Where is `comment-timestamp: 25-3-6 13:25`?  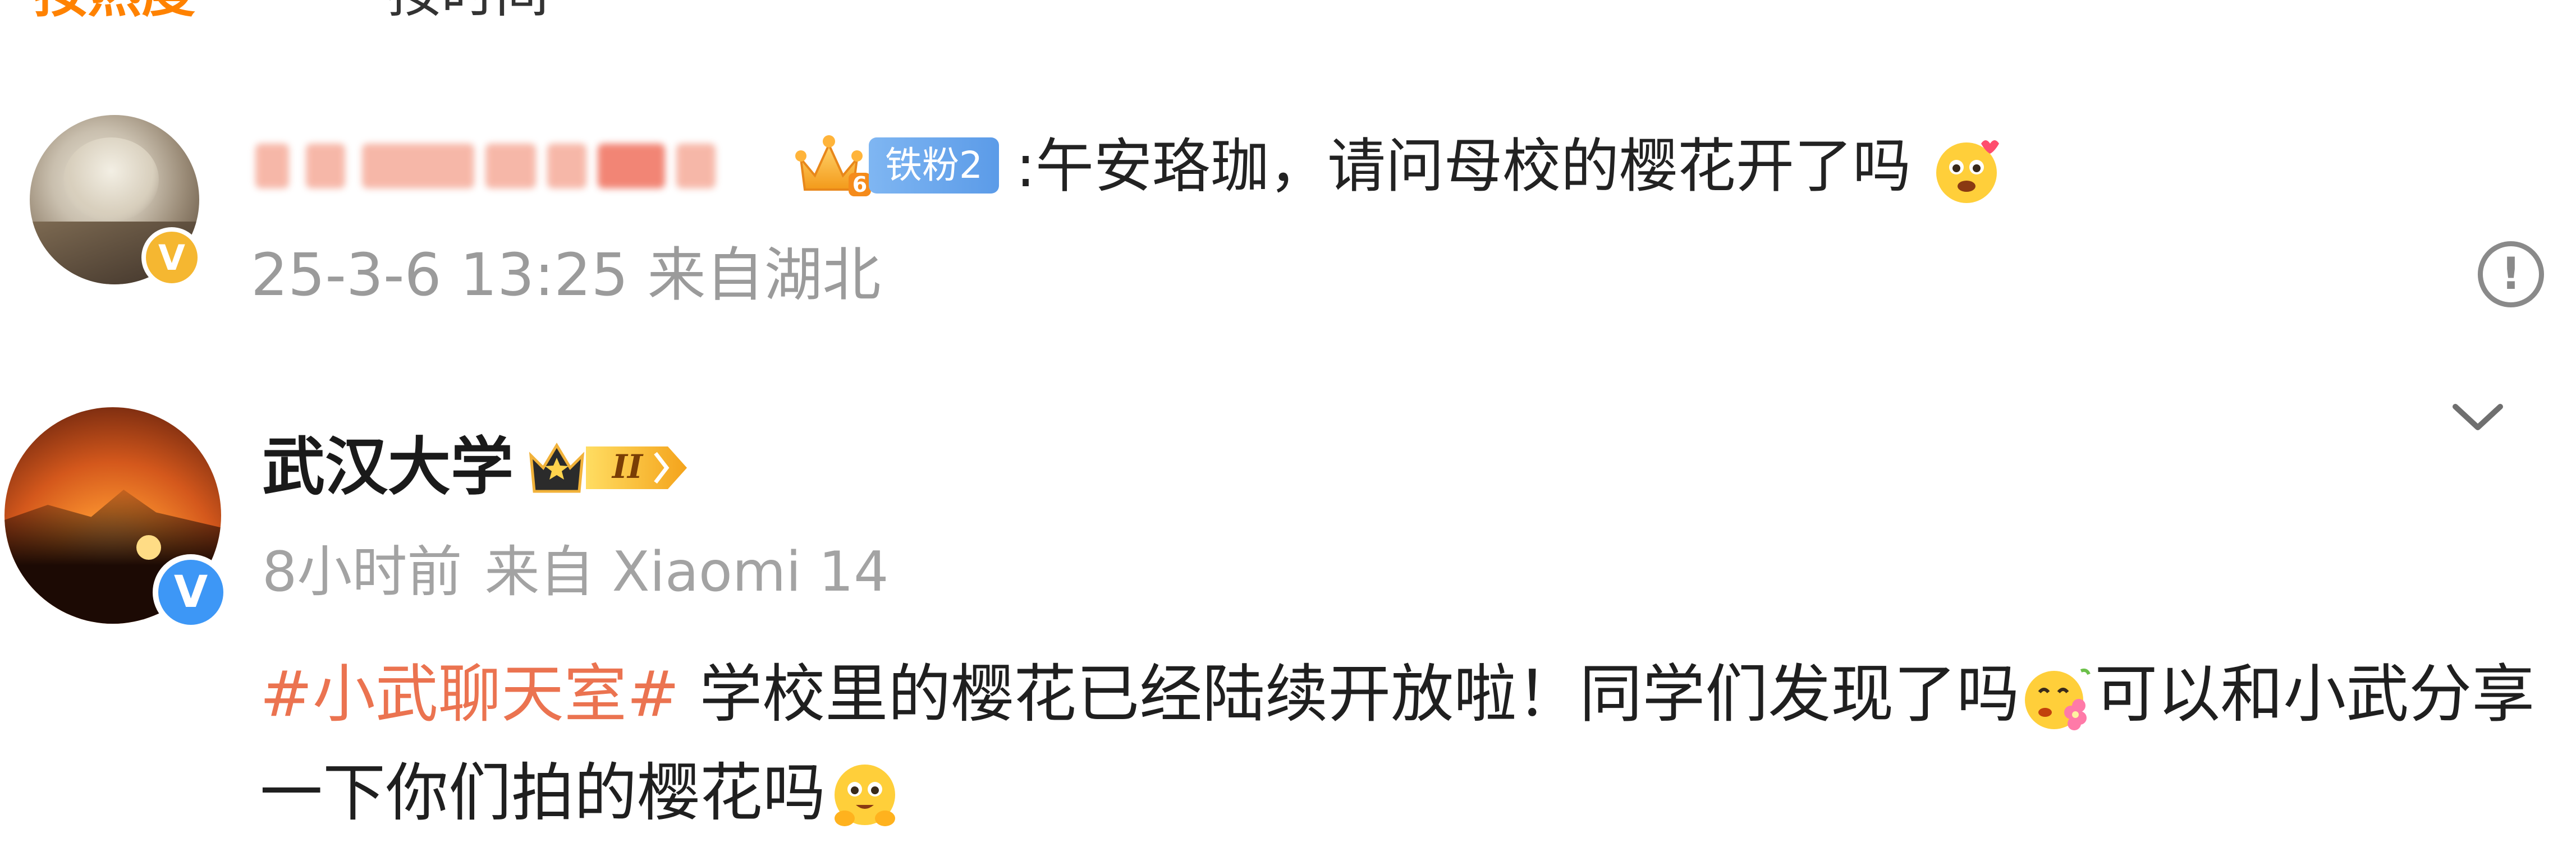
comment-timestamp: 25-3-6 13:25 is located at coordinates (440, 275).